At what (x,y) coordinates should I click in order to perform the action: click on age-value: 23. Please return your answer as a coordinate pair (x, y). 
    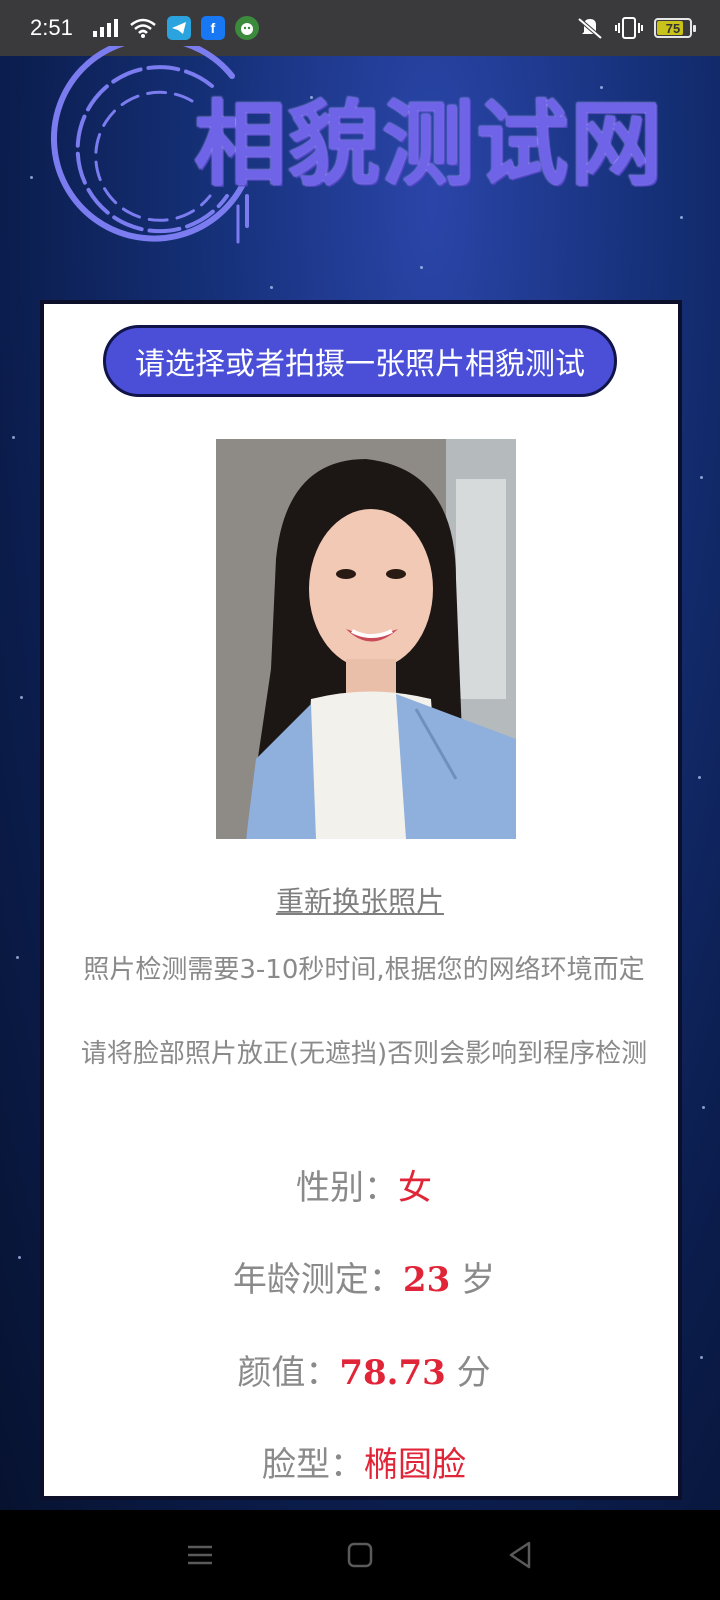
    Looking at the image, I should click on (426, 1280).